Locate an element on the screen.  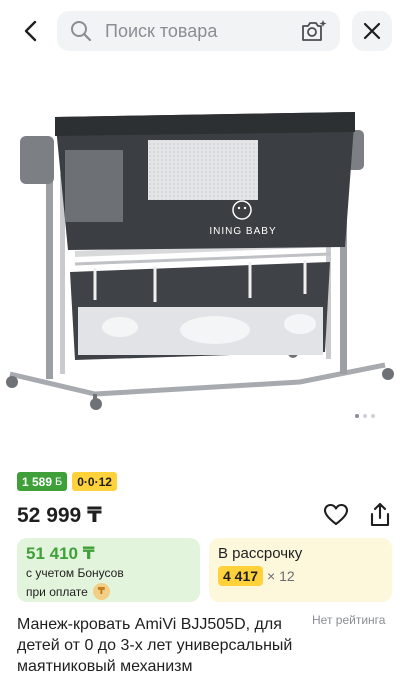
installment-badge: 0·0·12 is located at coordinates (94, 481).